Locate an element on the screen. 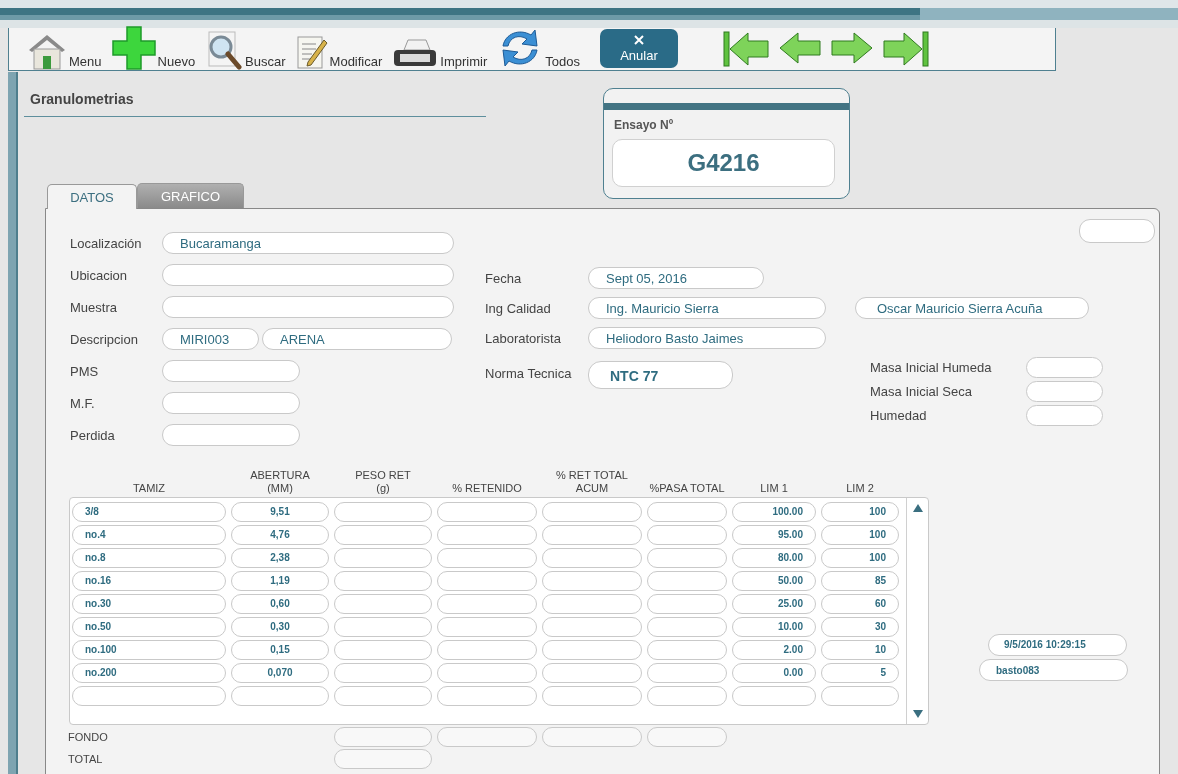 The width and height of the screenshot is (1178, 774). table-cell: 80.00 is located at coordinates (774, 557).